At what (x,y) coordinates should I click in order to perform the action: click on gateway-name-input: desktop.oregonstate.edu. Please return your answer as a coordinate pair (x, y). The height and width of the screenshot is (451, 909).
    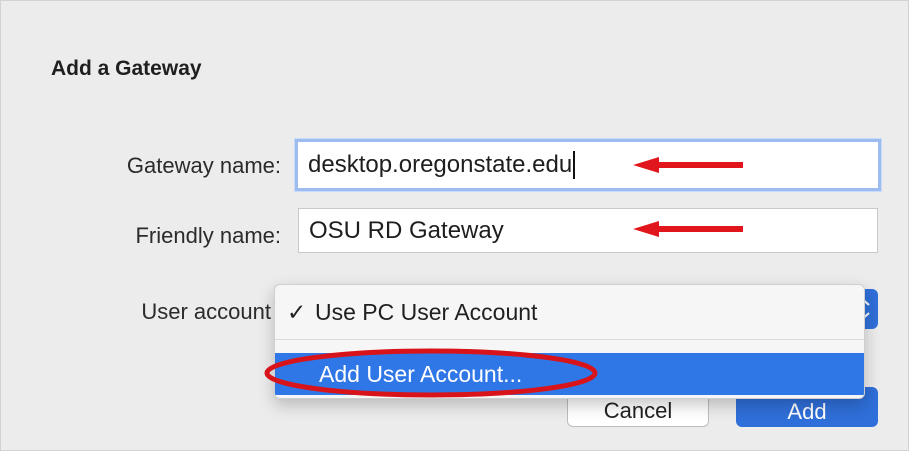
    Looking at the image, I should click on (588, 165).